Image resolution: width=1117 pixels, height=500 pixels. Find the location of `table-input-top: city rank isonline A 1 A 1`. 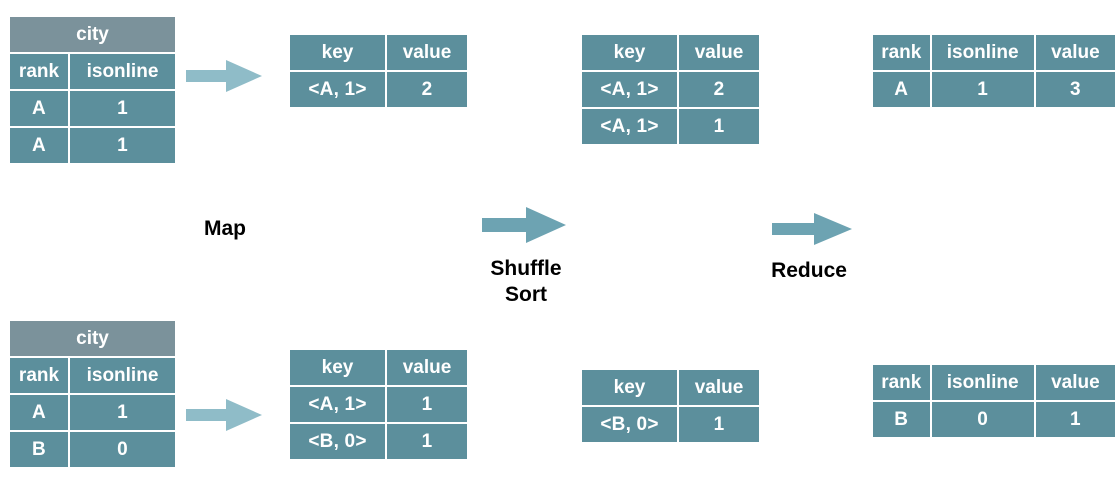

table-input-top: city rank isonline A 1 A 1 is located at coordinates (92, 90).